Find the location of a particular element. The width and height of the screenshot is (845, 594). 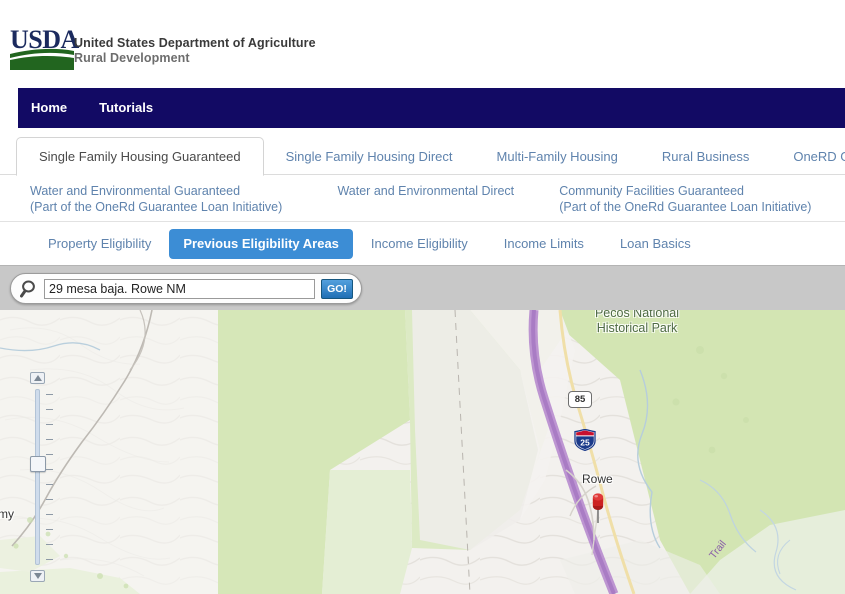

triangle-up-icon is located at coordinates (37, 378).